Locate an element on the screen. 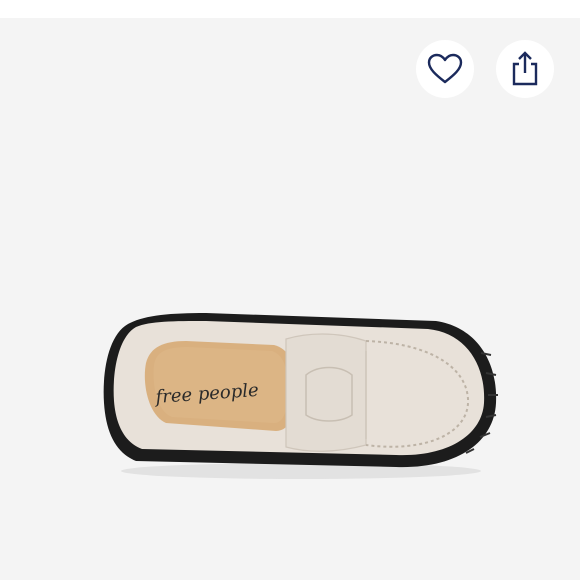  share-icon is located at coordinates (525, 68).